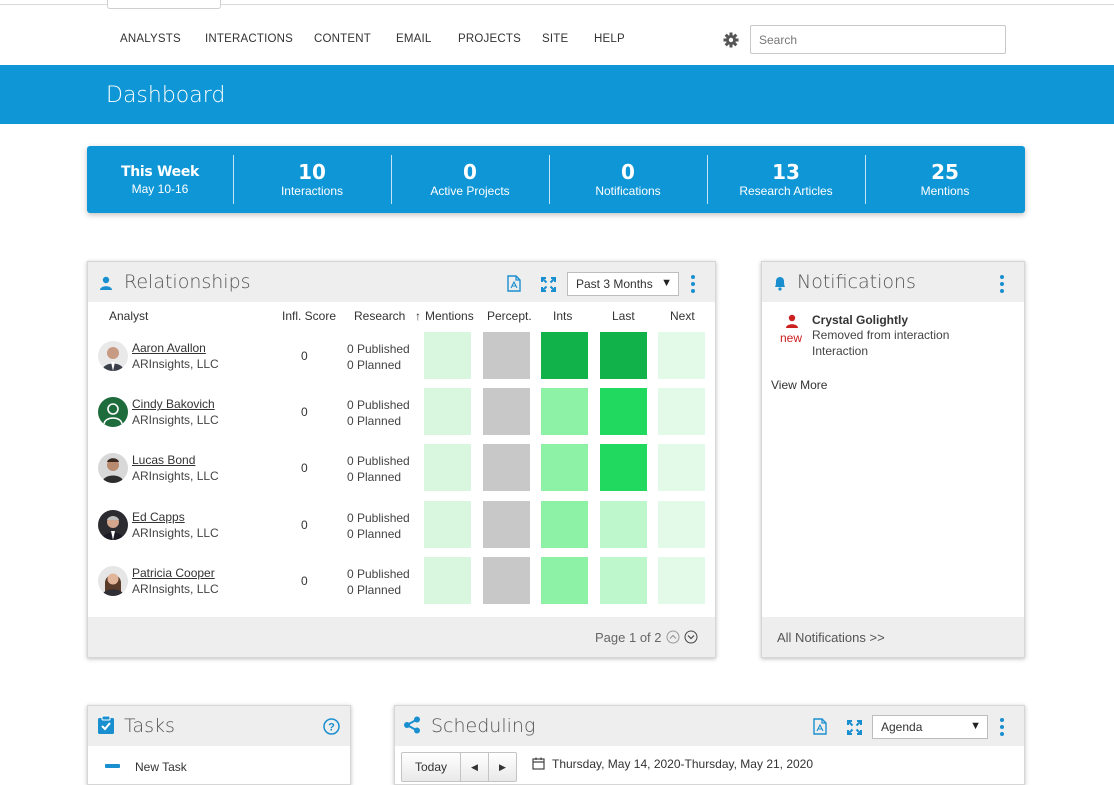  I want to click on col-next: Next, so click(682, 316).